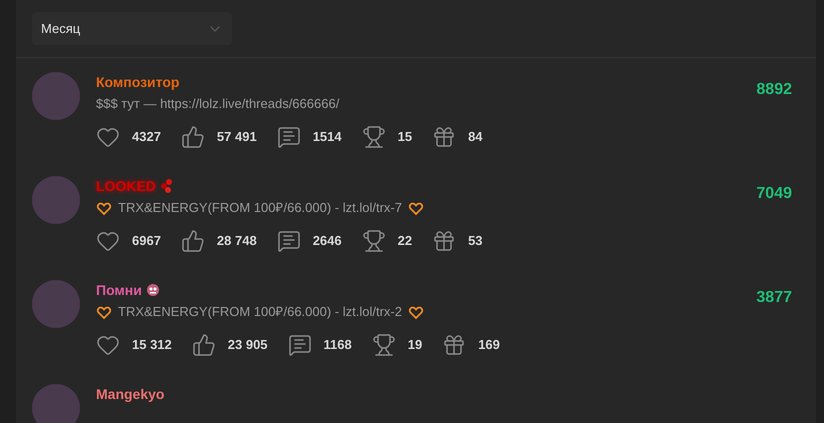 The height and width of the screenshot is (423, 824). What do you see at coordinates (338, 345) in the screenshot?
I see `stat-count: 1168` at bounding box center [338, 345].